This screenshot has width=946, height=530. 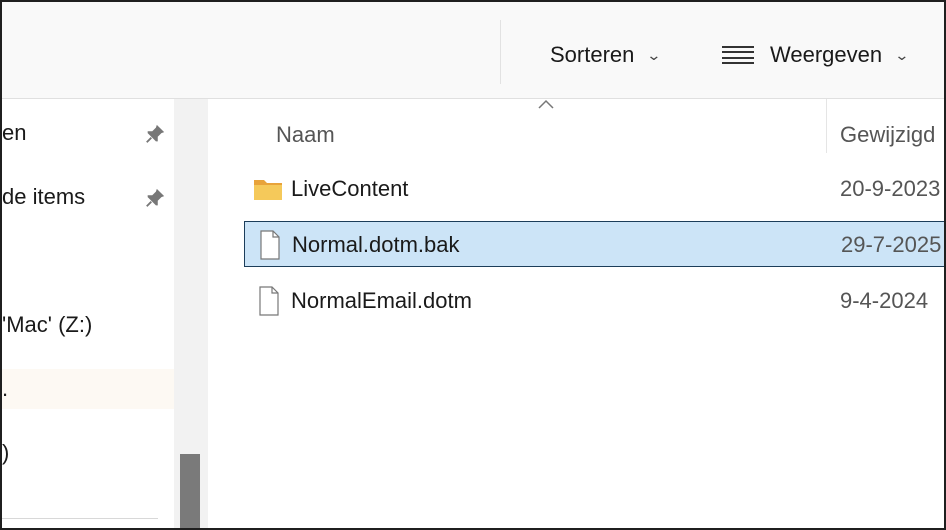 What do you see at coordinates (5, 388) in the screenshot?
I see `nav-item-label: .` at bounding box center [5, 388].